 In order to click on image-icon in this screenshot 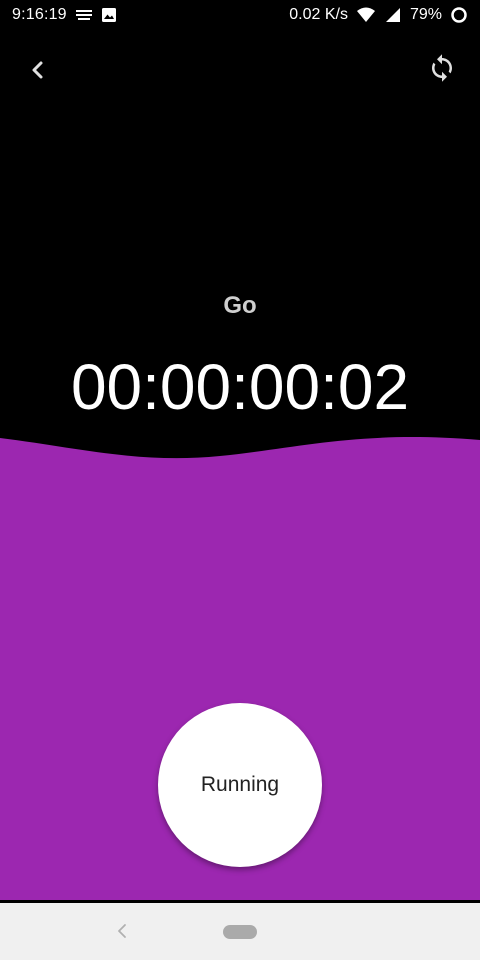, I will do `click(109, 15)`.